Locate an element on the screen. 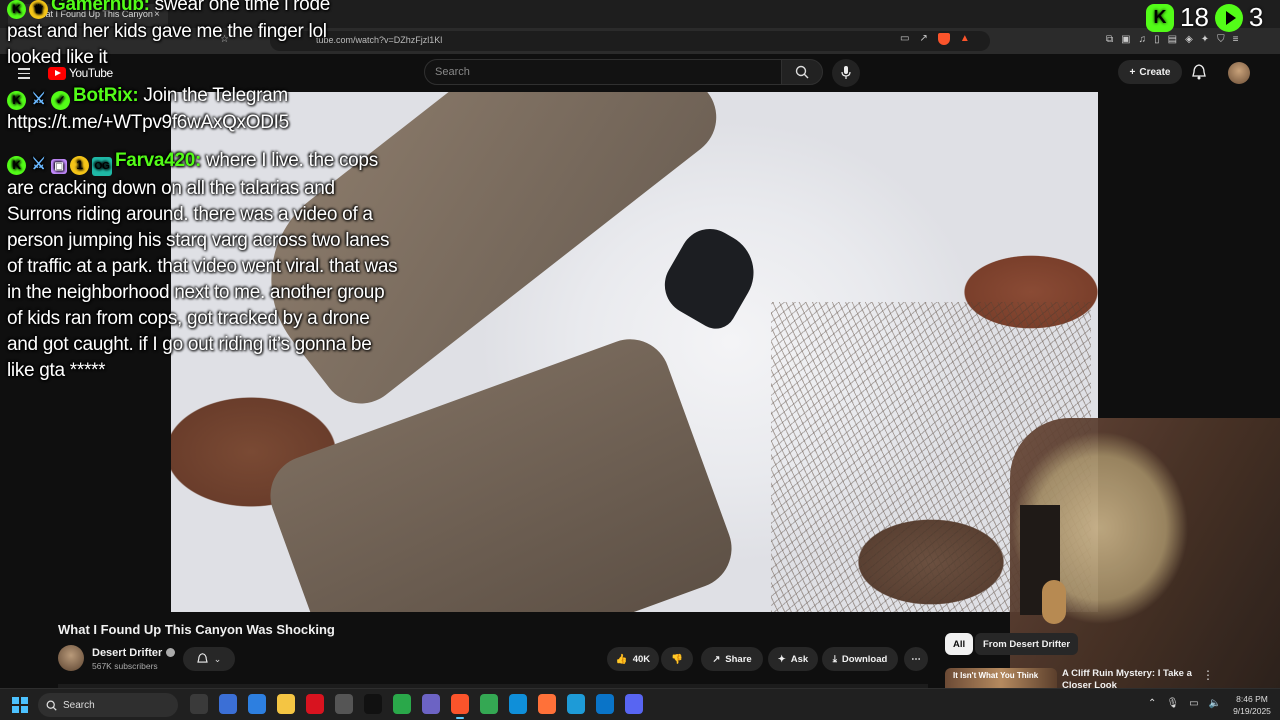 This screenshot has width=1280, height=720. taskbar-app-file-explorer-icon is located at coordinates (286, 704).